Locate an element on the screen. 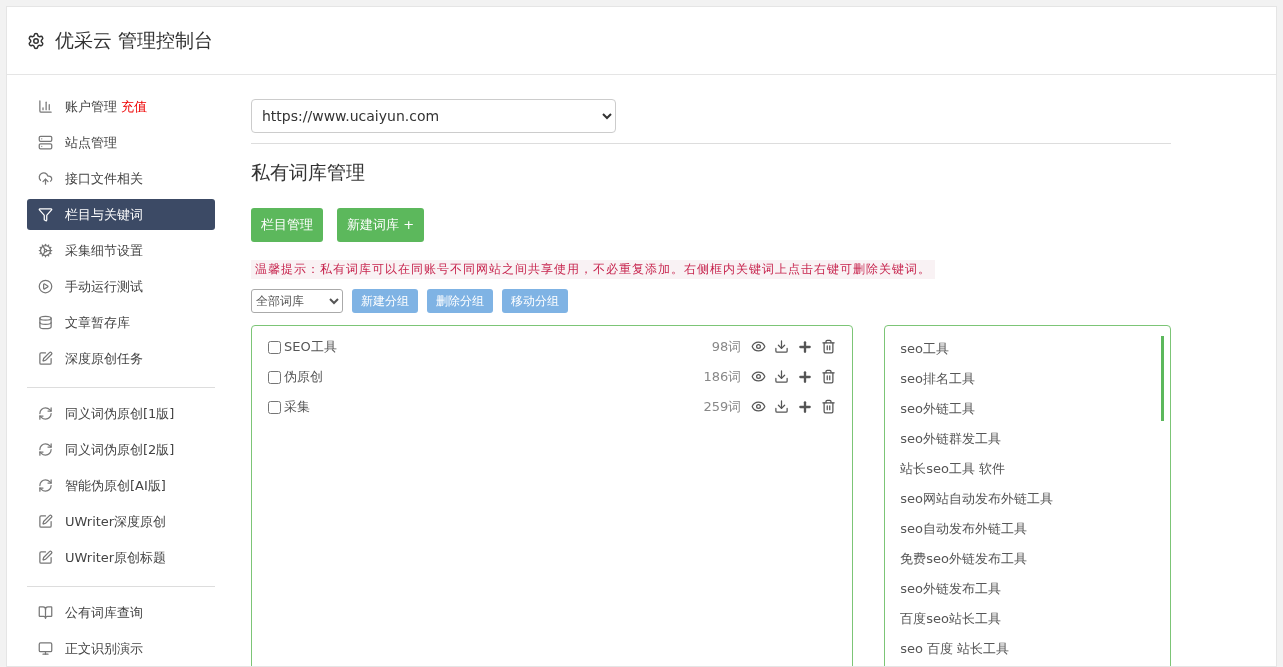  gears-icon is located at coordinates (45, 250).